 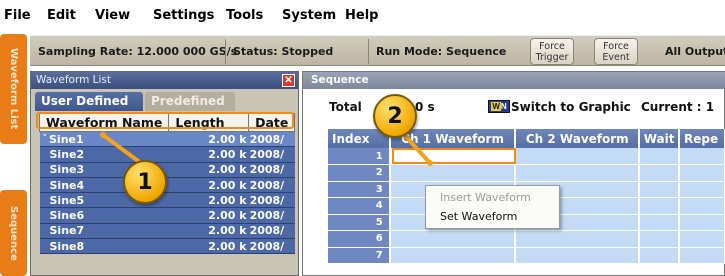 I want to click on menu-set-waveform: Set Waveform, so click(x=478, y=216).